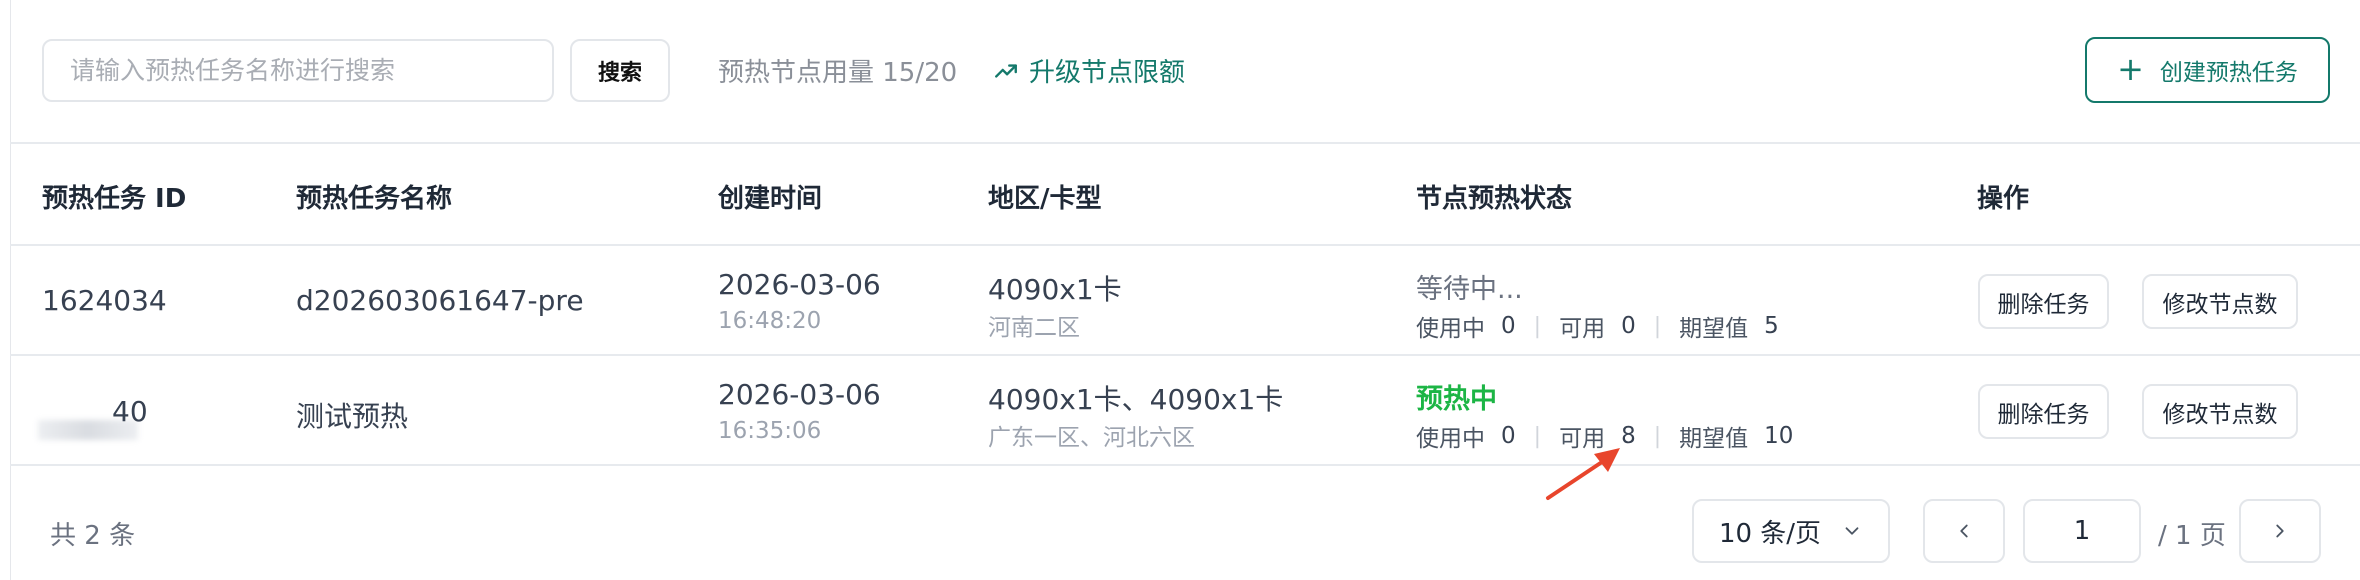 The width and height of the screenshot is (2360, 580). Describe the element at coordinates (1779, 436) in the screenshot. I see `expected-count: 10` at that location.